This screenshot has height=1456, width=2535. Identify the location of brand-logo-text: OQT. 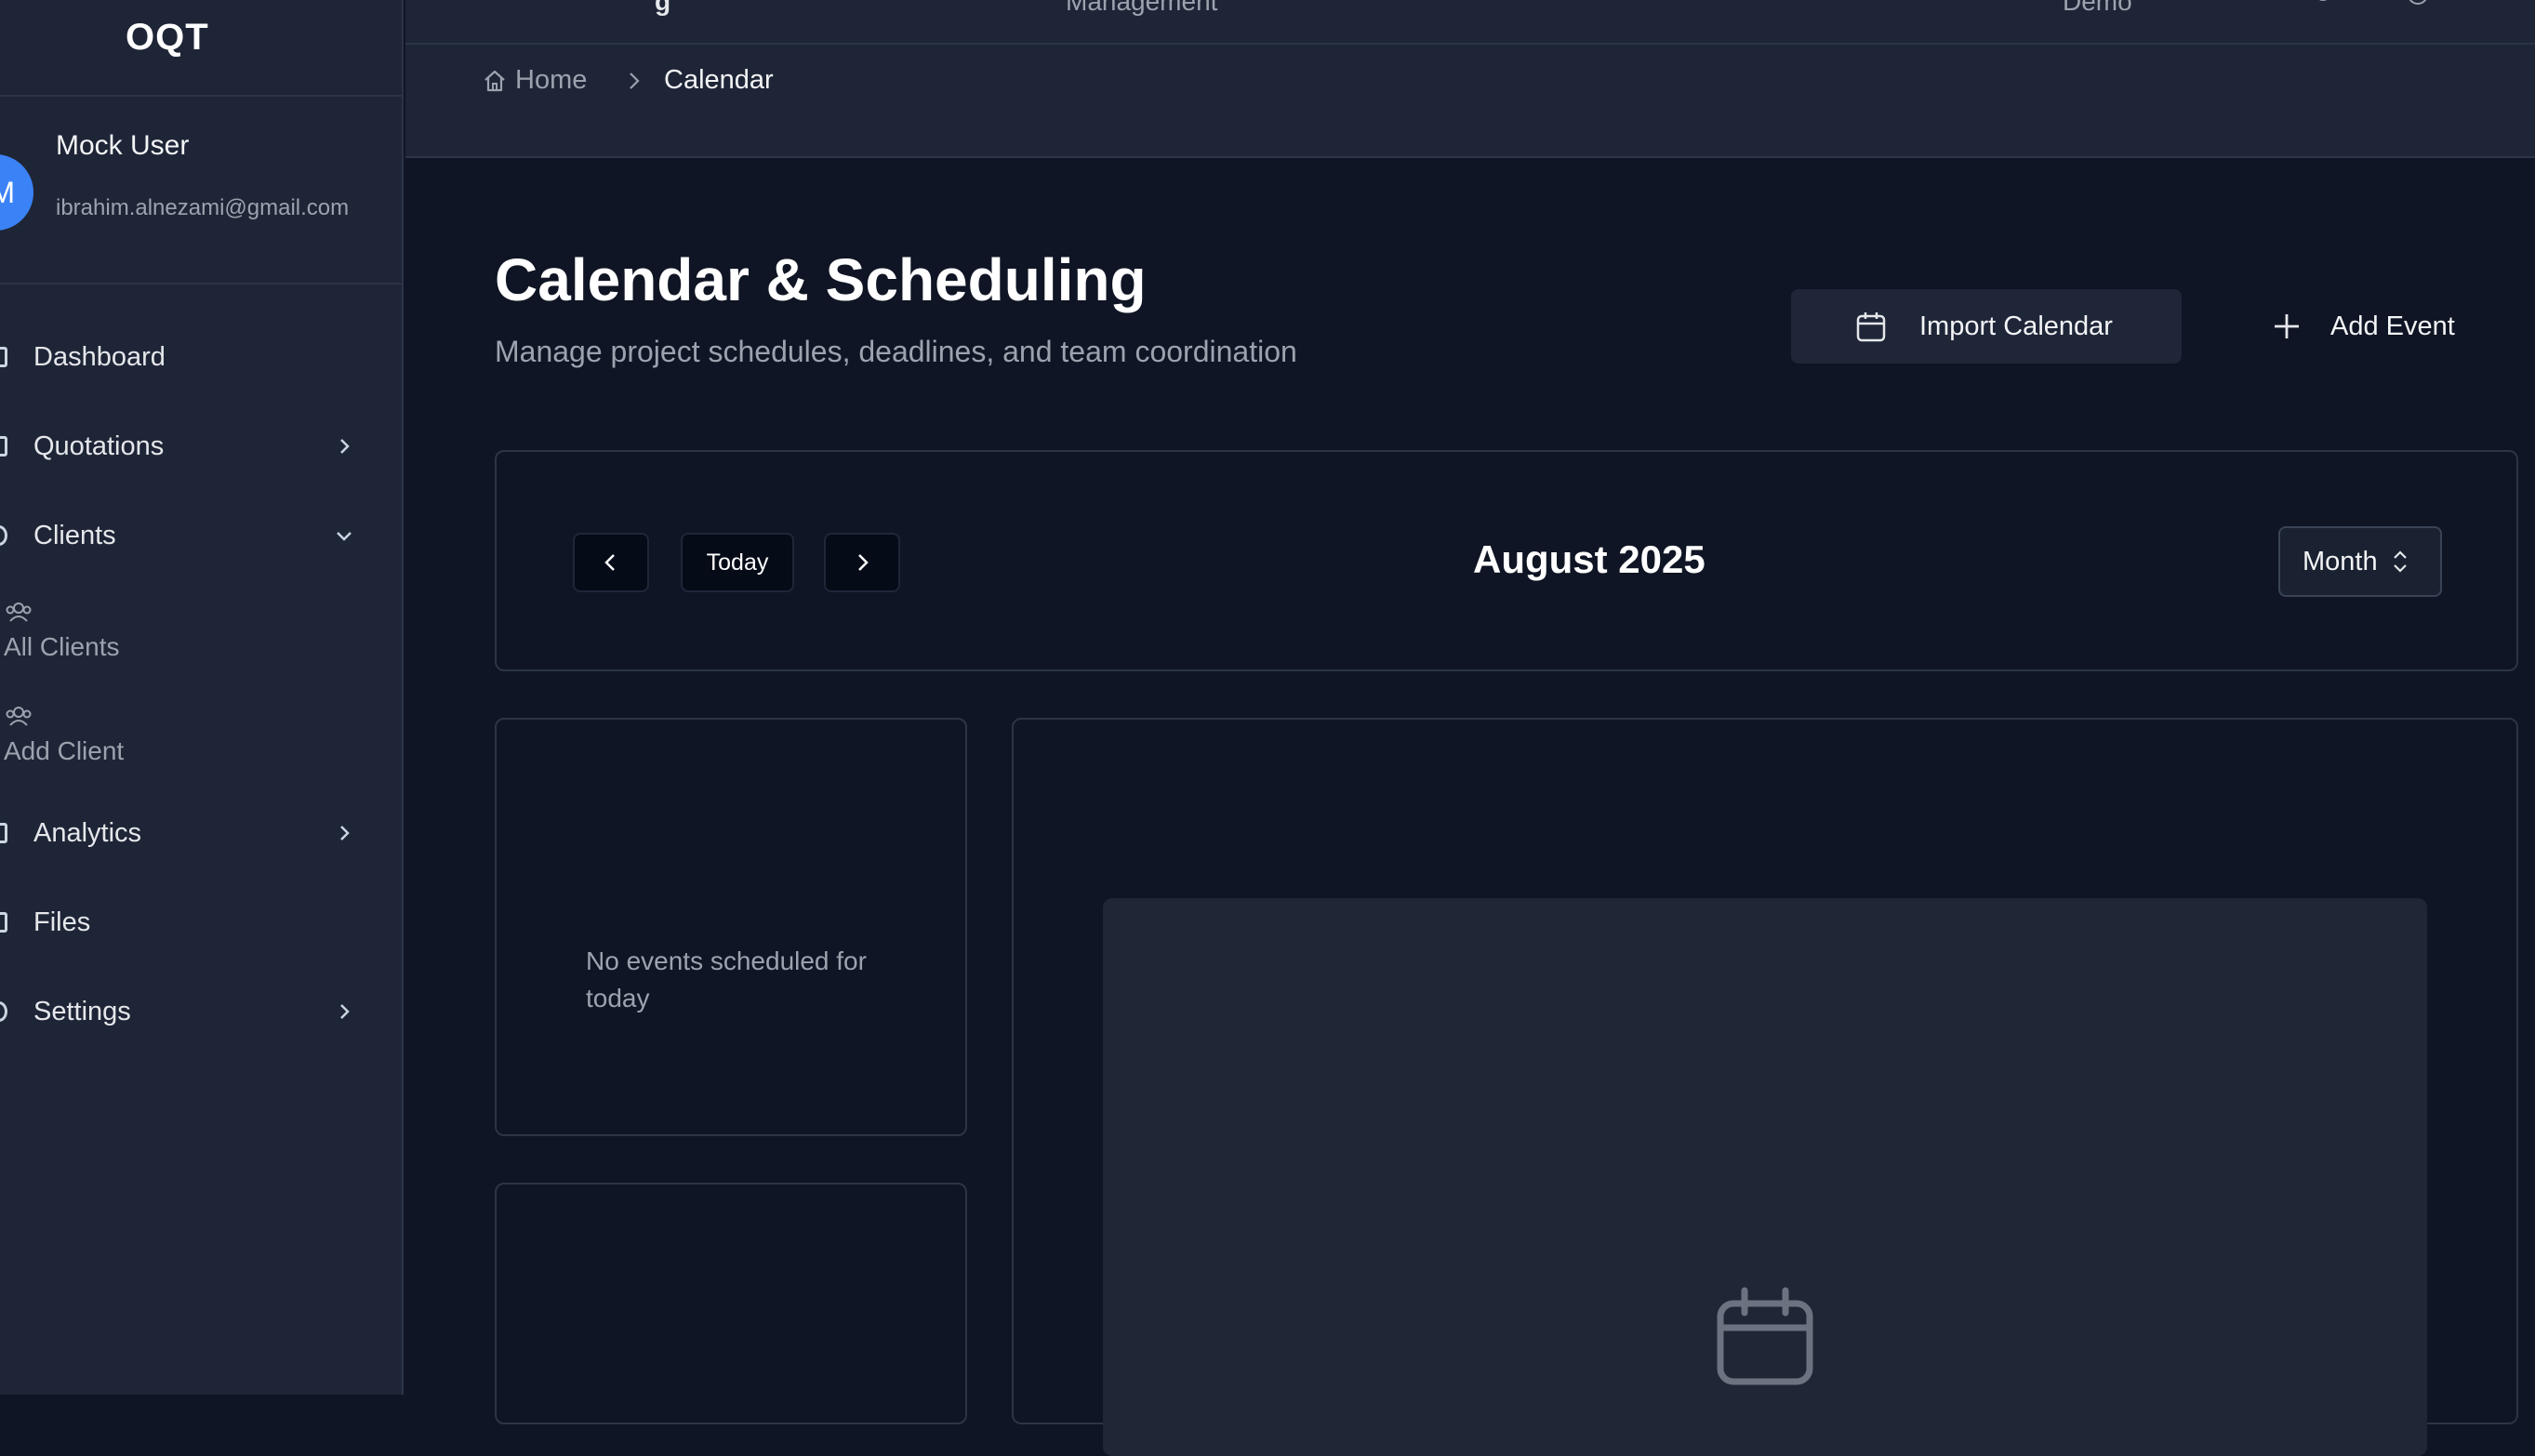
(167, 37).